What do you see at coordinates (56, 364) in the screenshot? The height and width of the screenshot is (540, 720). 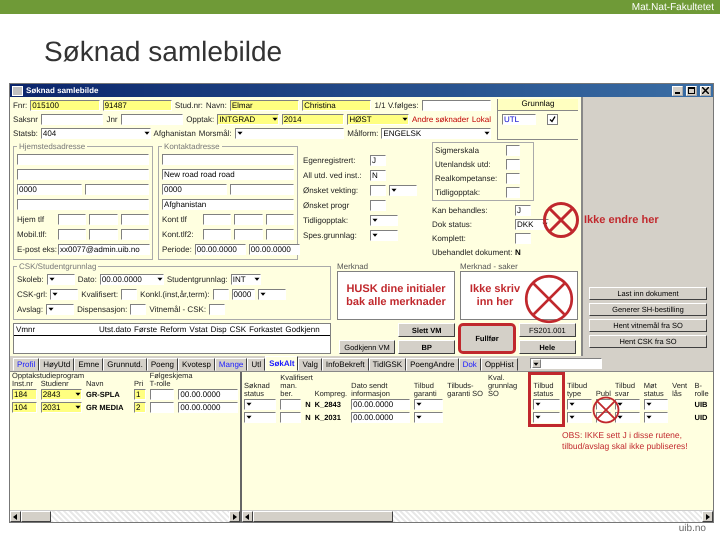 I see `tab: HøyUtd` at bounding box center [56, 364].